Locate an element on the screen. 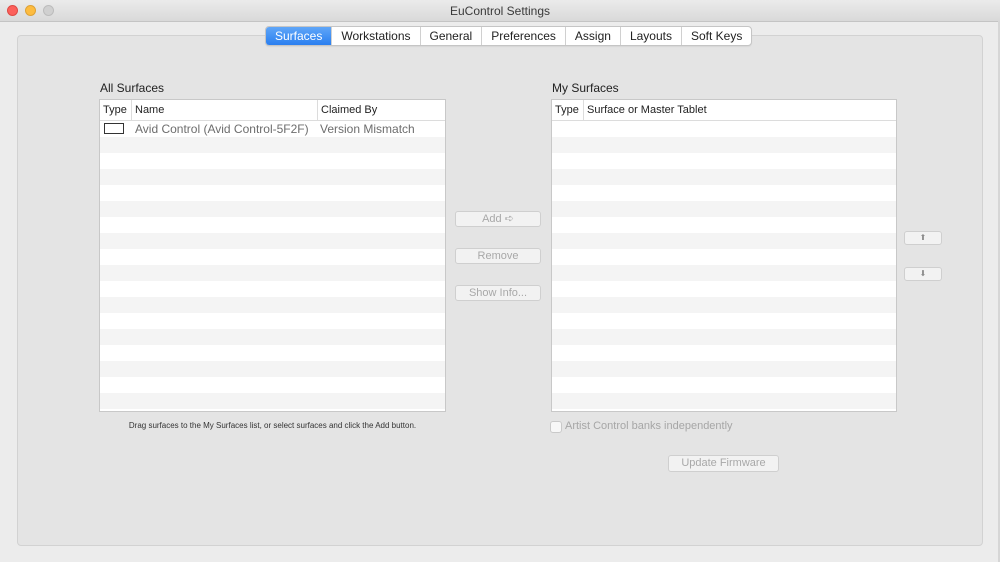 The image size is (1000, 562). update-firmware-button: Update Firmware is located at coordinates (723, 463).